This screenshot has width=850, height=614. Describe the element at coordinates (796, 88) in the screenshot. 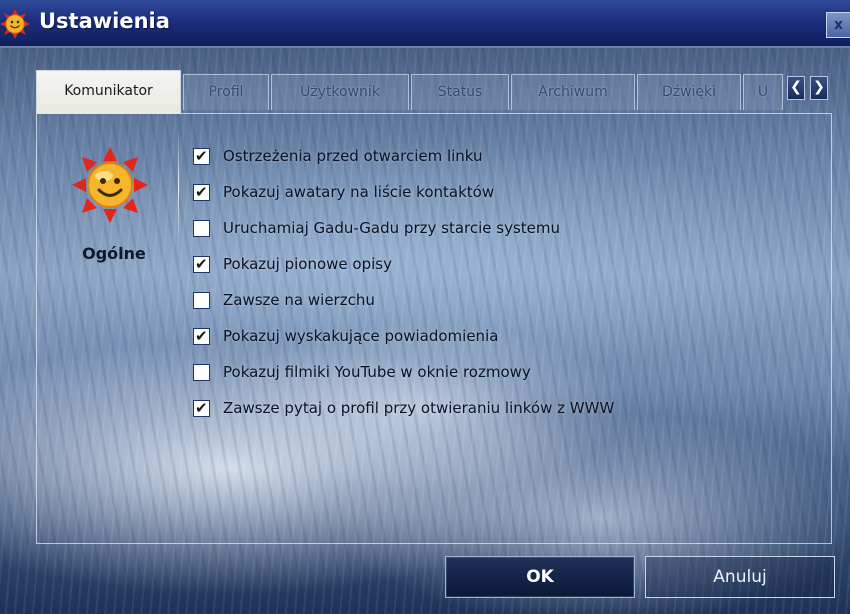

I see `tab-scroll-left-button: ❮` at that location.